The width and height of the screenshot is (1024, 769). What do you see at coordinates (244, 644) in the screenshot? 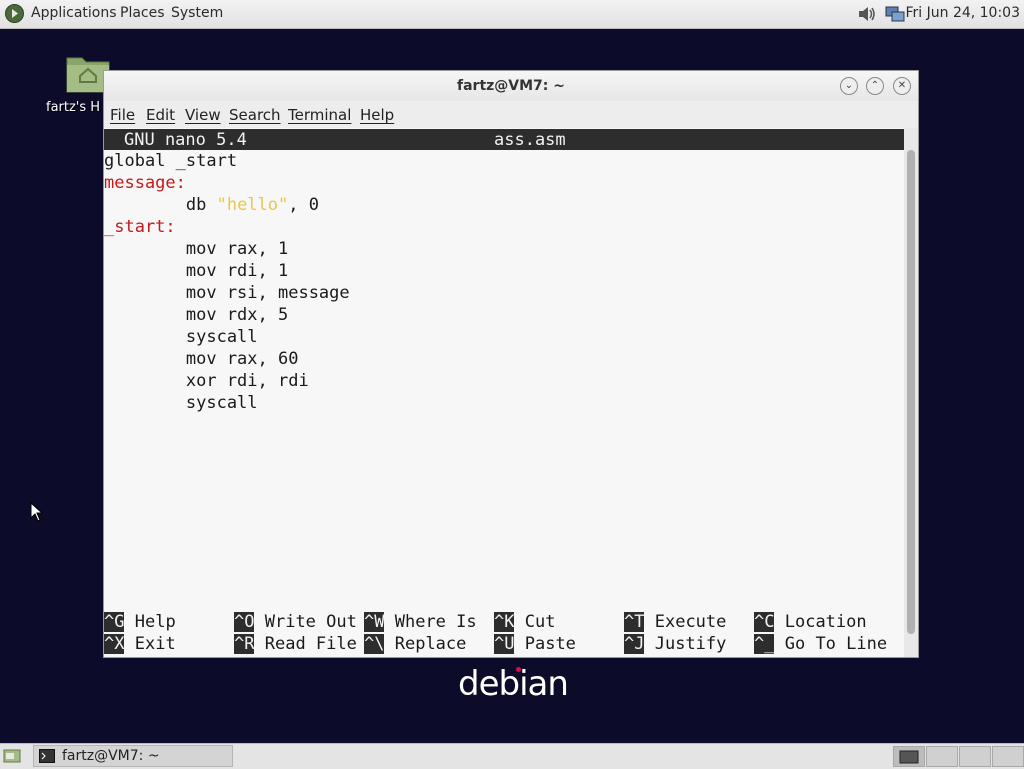
I see `shortcut-key: ^R` at bounding box center [244, 644].